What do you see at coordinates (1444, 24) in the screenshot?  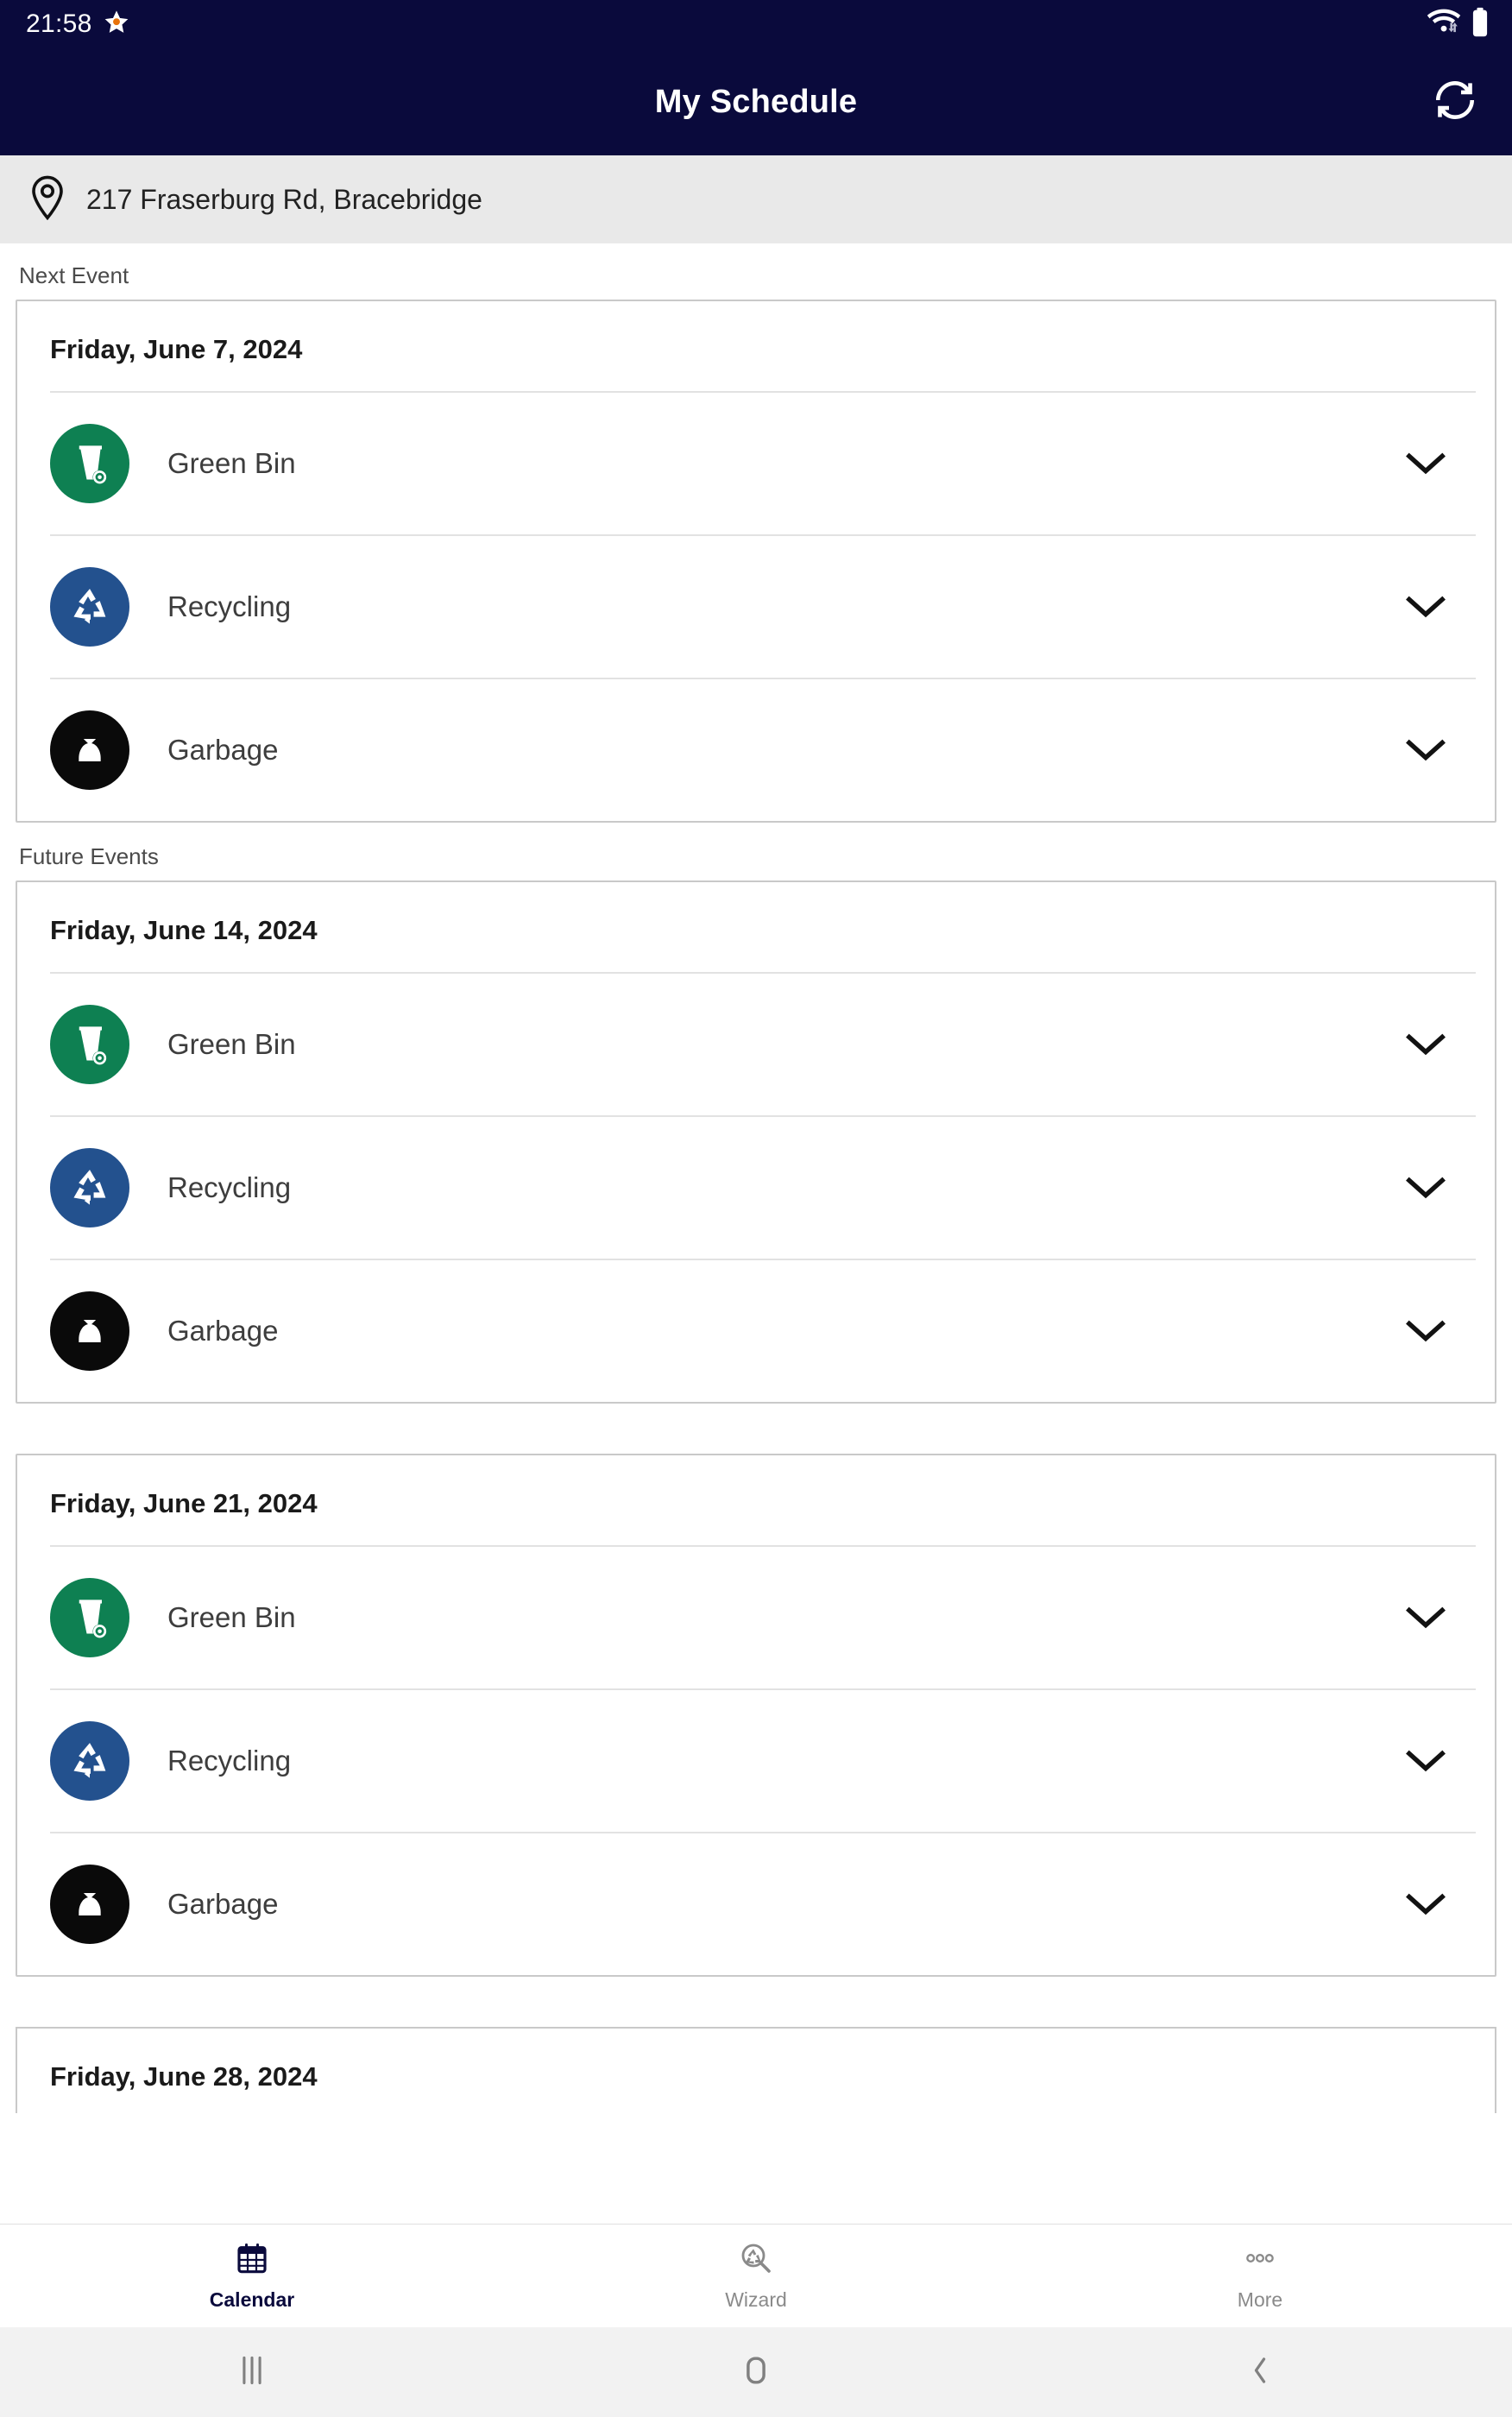 I see `wifi-icon` at bounding box center [1444, 24].